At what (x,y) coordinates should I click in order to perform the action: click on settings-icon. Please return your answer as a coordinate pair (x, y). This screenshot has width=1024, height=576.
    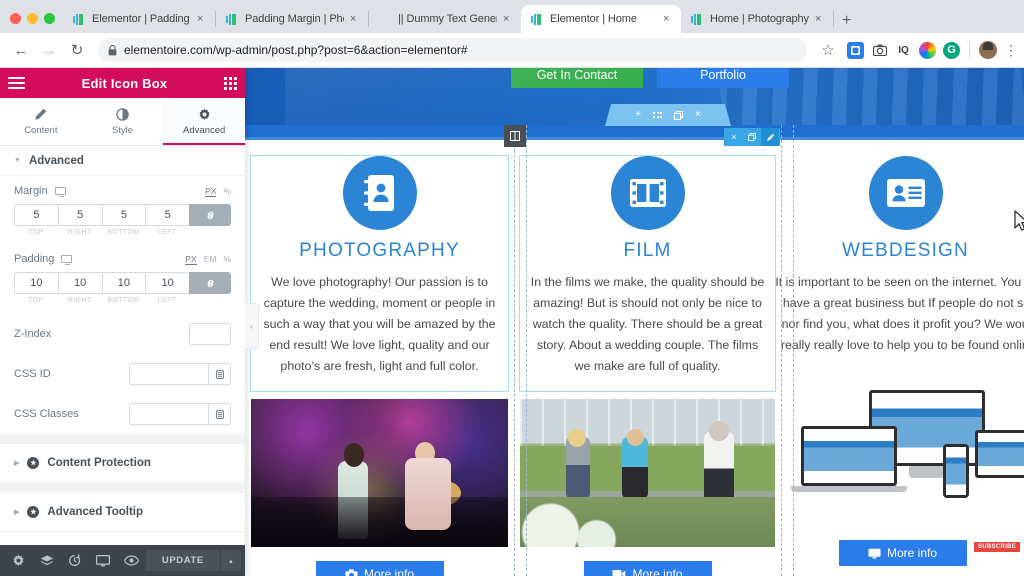
    Looking at the image, I should click on (18, 560).